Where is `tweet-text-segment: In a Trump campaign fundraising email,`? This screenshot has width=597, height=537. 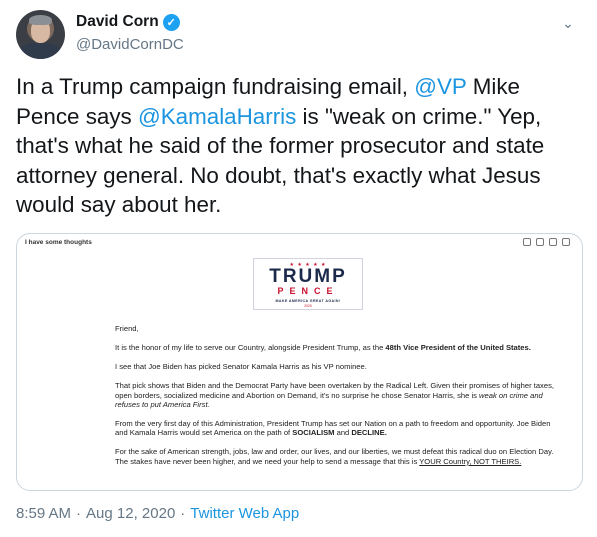 tweet-text-segment: In a Trump campaign fundraising email, is located at coordinates (215, 86).